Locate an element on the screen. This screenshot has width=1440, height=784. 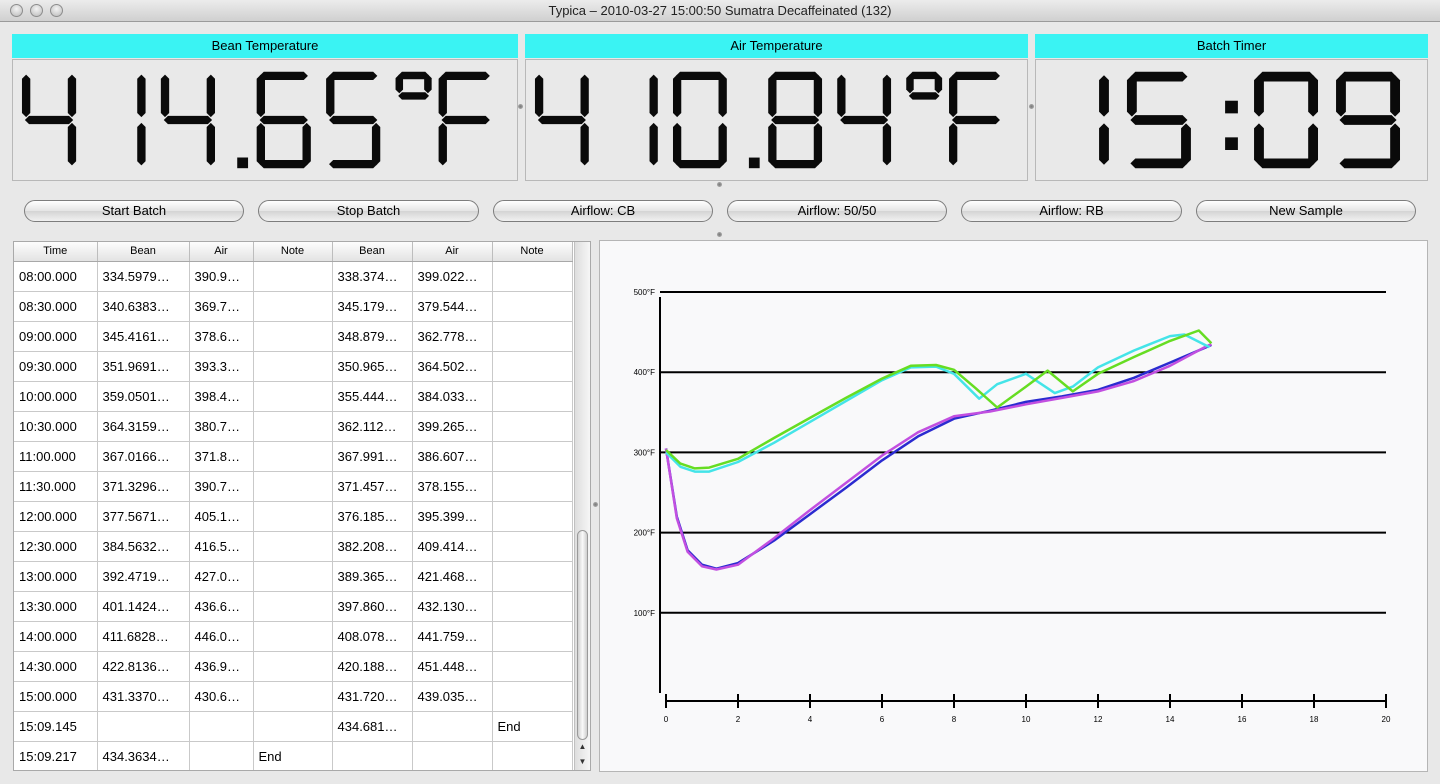
table-cell: 11:30.000 is located at coordinates (56, 486).